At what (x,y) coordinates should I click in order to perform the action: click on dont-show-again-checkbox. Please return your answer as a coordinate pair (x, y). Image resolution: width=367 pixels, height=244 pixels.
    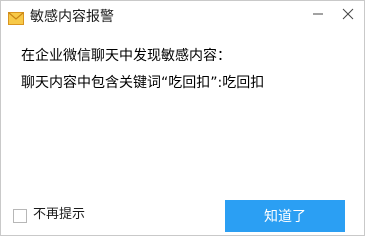
    Looking at the image, I should click on (20, 216).